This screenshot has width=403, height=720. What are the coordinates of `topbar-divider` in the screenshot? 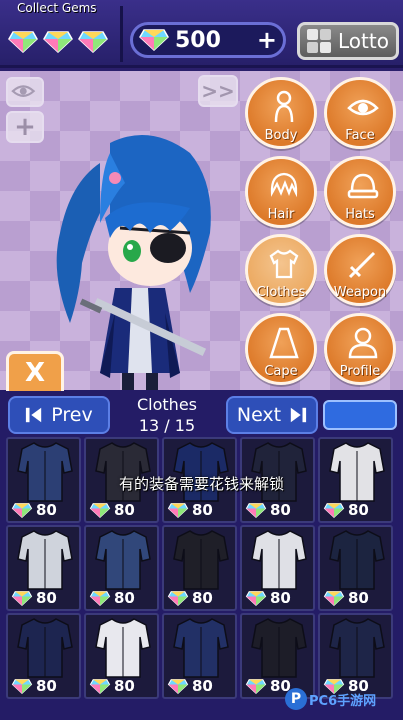 It's located at (121, 34).